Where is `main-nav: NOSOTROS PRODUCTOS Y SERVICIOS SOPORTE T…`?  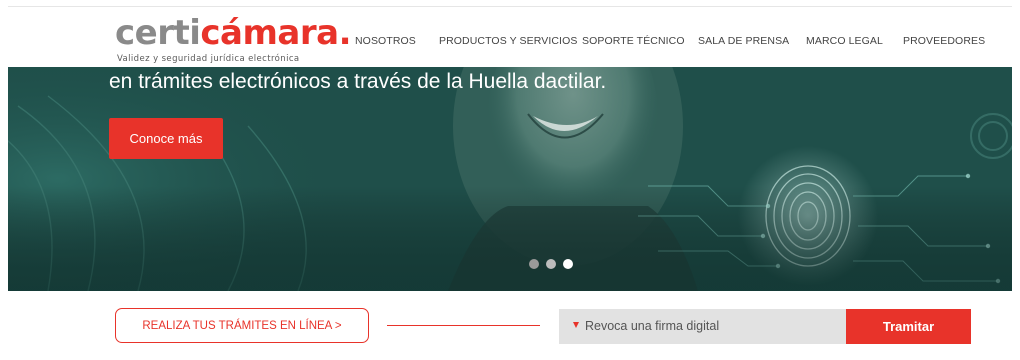 main-nav: NOSOTROS PRODUCTOS Y SERVICIOS SOPORTE T… is located at coordinates (510, 42).